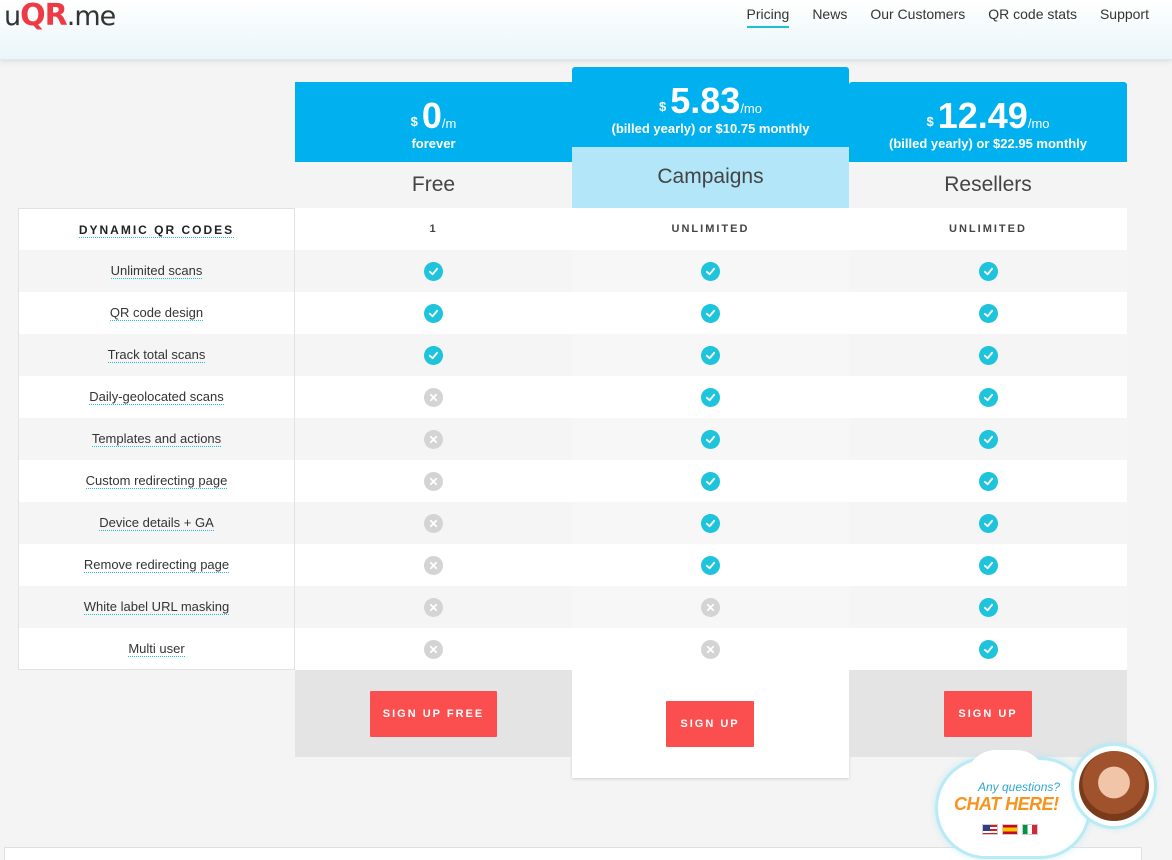 This screenshot has height=860, width=1172. What do you see at coordinates (930, 121) in the screenshot?
I see `currency: $` at bounding box center [930, 121].